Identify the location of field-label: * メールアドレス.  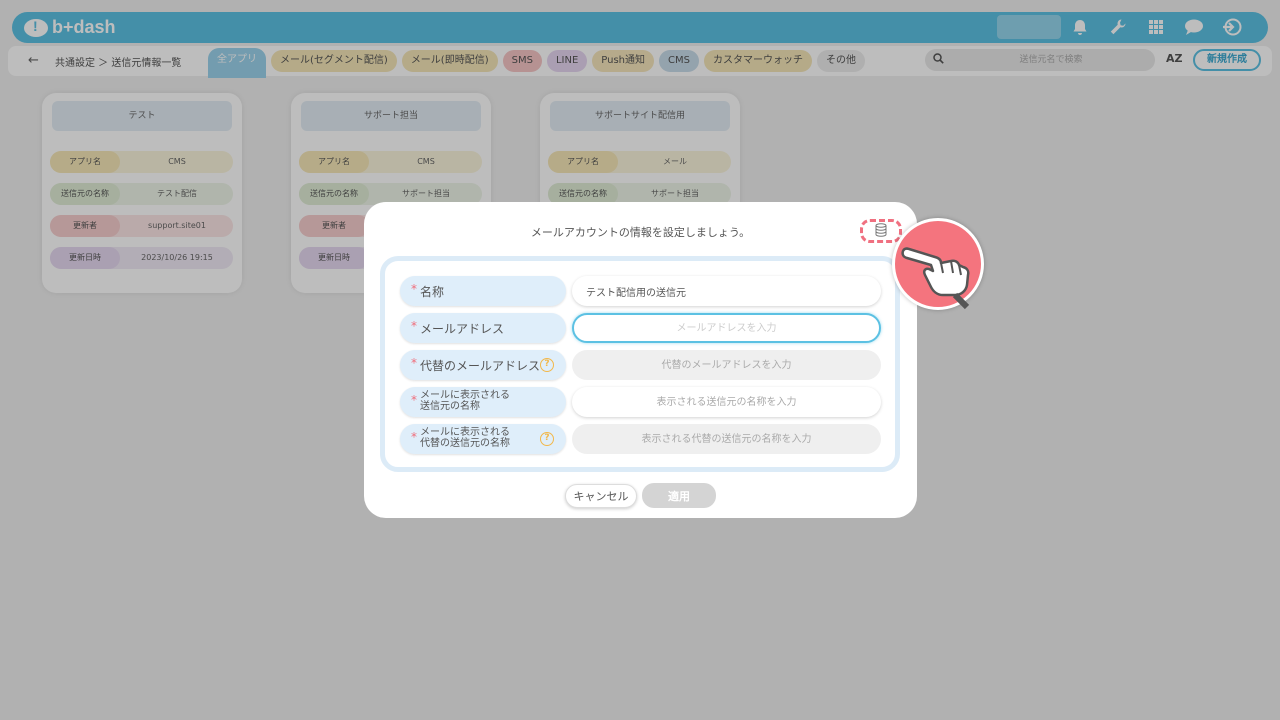
(483, 328).